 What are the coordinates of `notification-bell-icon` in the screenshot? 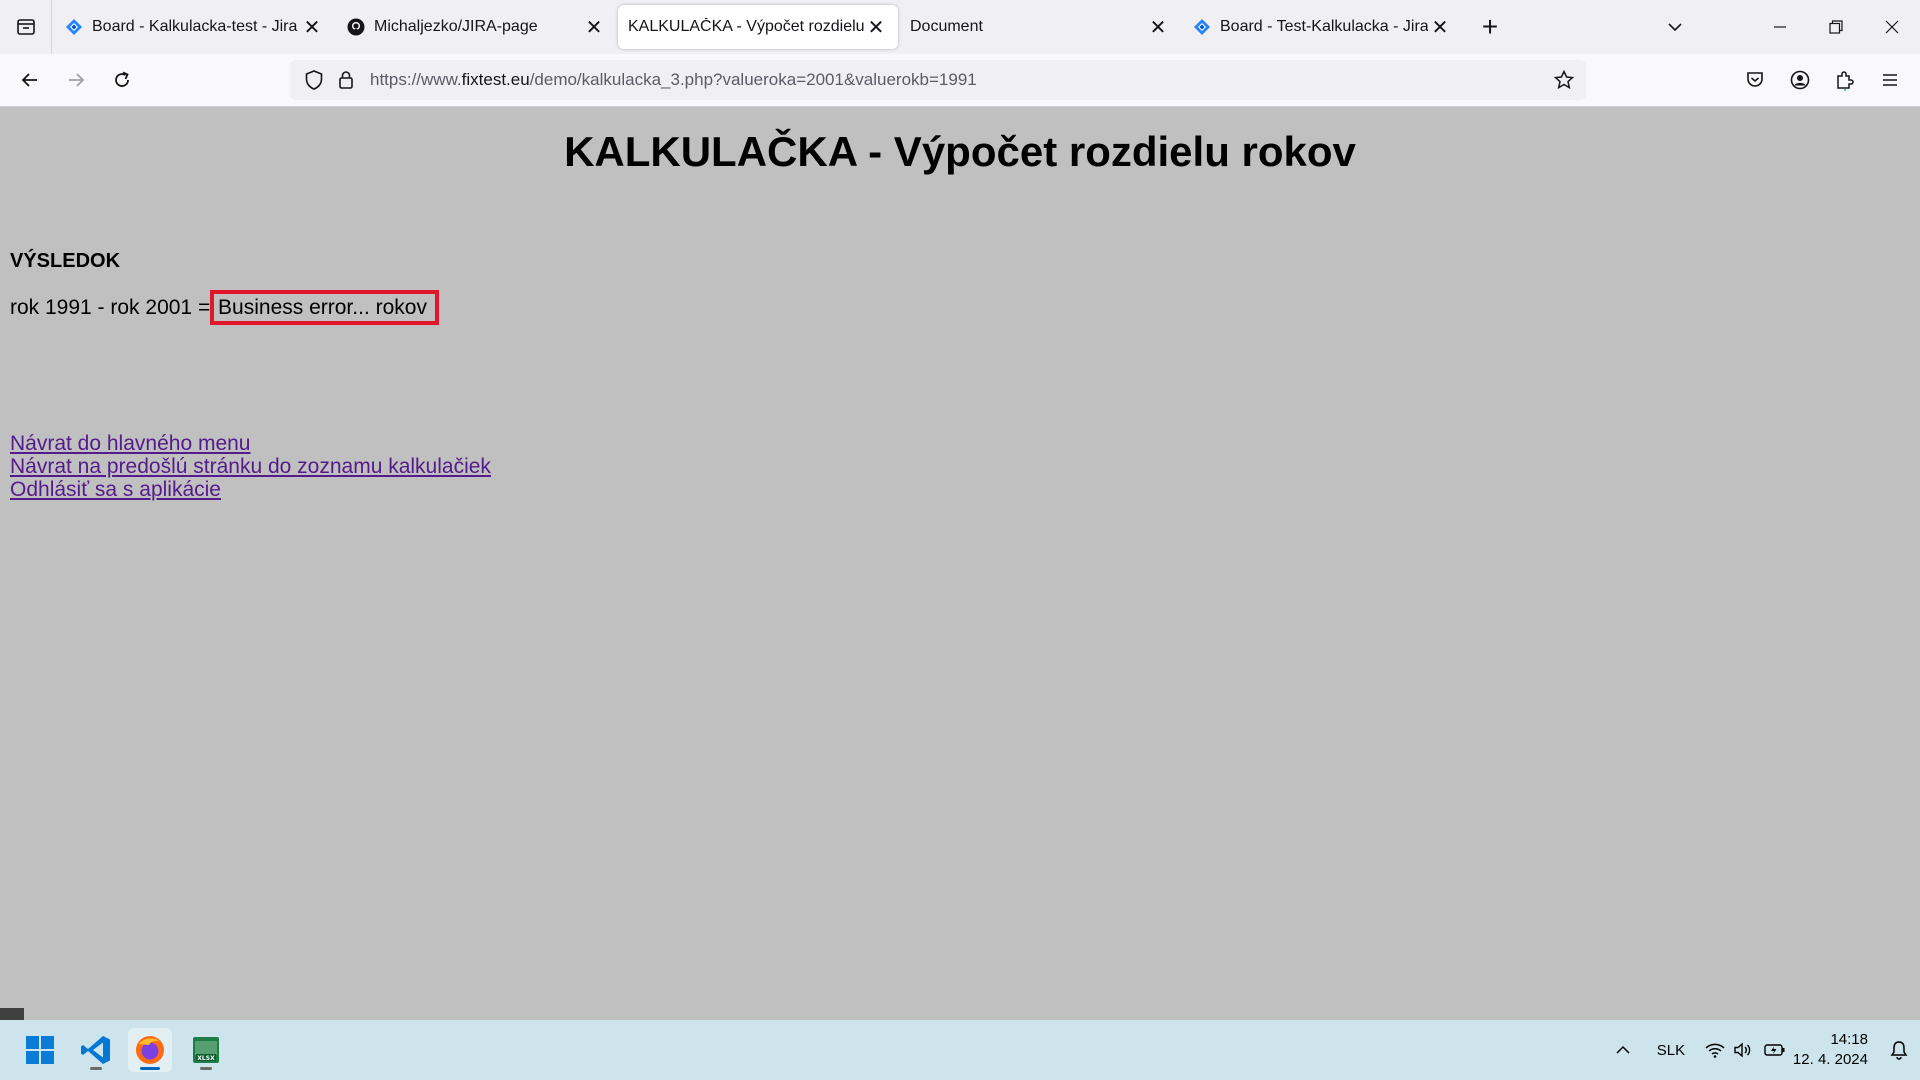 It's located at (1899, 1050).